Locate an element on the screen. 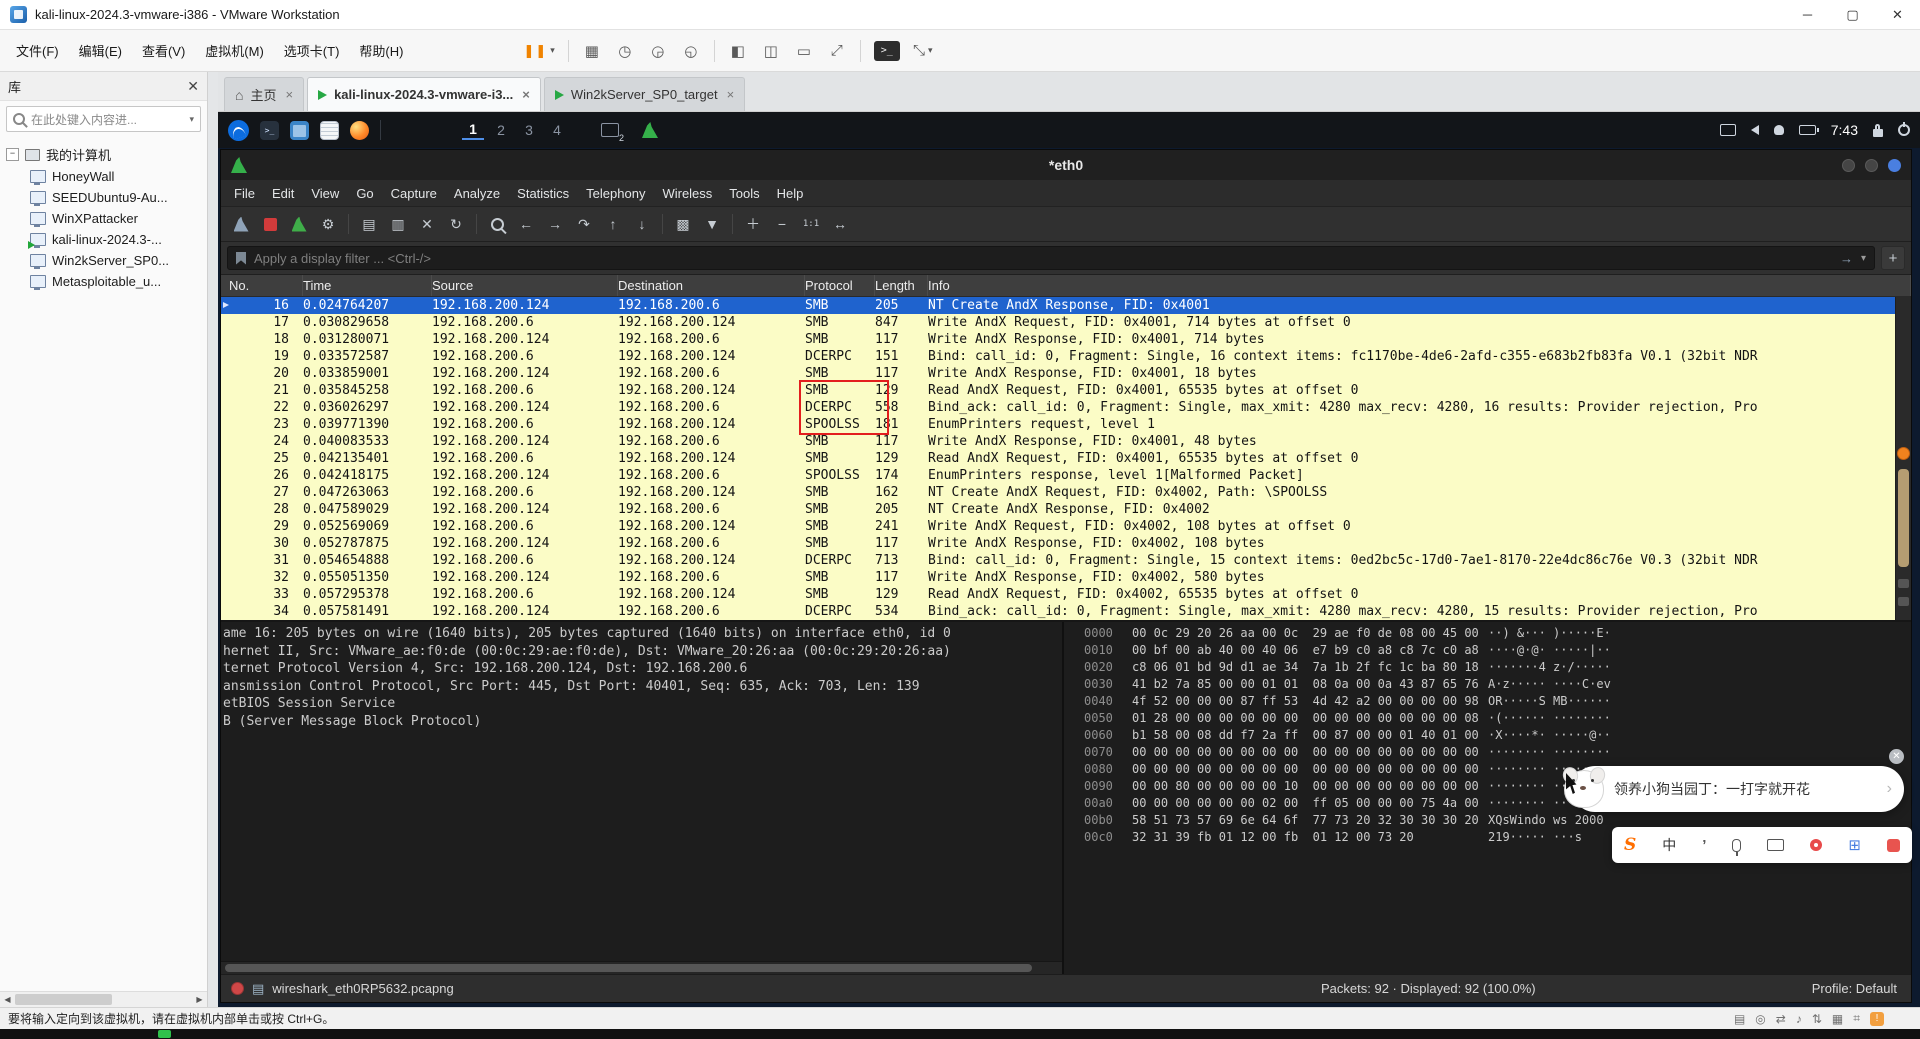 Image resolution: width=1920 pixels, height=1039 pixels. firefox-launcher-icon is located at coordinates (359, 130).